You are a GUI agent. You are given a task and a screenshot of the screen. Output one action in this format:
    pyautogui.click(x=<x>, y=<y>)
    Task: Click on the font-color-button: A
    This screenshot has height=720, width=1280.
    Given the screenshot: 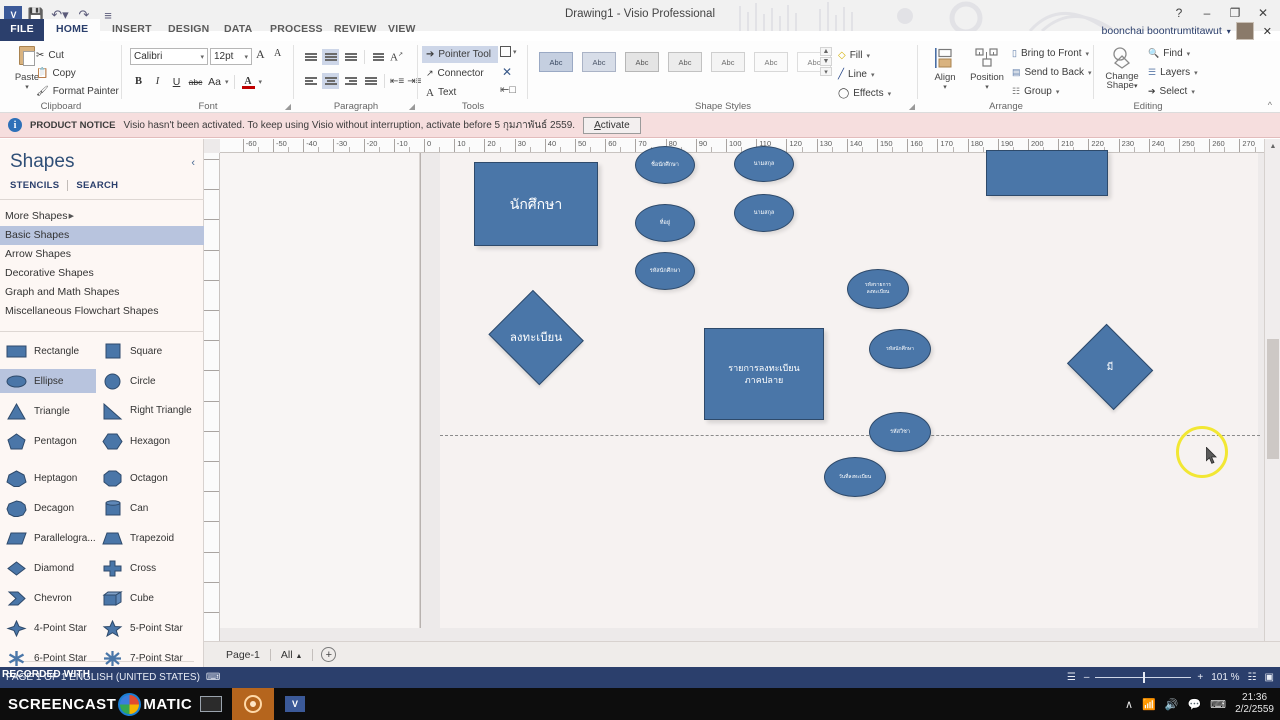 What is the action you would take?
    pyautogui.click(x=248, y=81)
    